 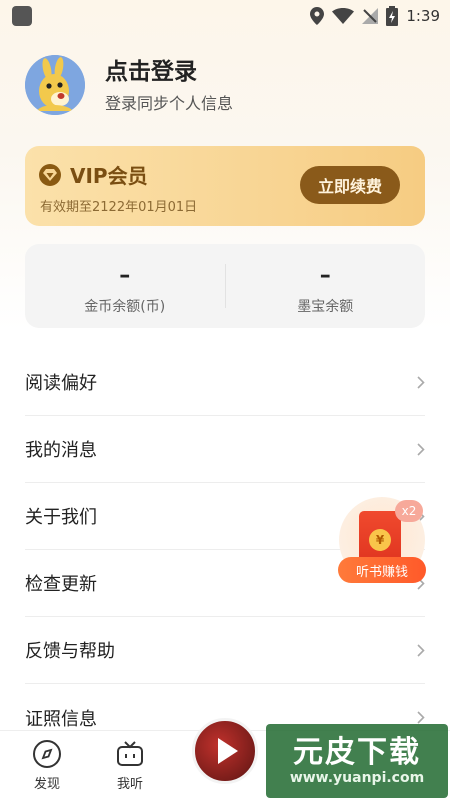 What do you see at coordinates (225, 186) in the screenshot?
I see `vip-card: VIP会员 有效期至2122年01月01日 立即续费` at bounding box center [225, 186].